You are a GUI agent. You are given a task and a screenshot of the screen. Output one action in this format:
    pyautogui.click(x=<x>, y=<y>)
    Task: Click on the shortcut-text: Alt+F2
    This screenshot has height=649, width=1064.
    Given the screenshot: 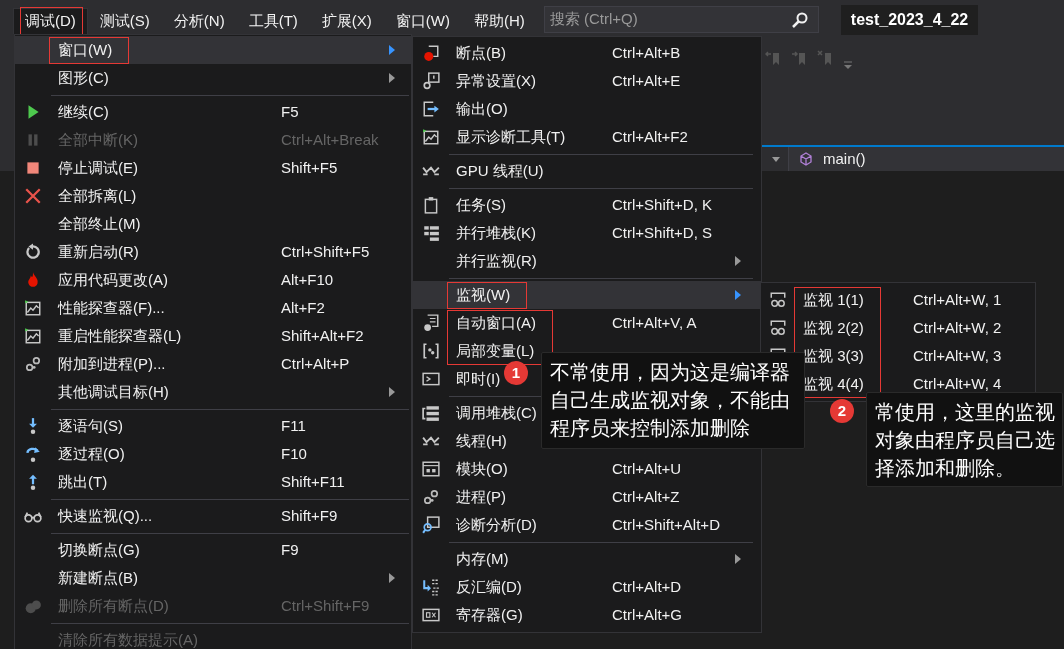 What is the action you would take?
    pyautogui.click(x=303, y=307)
    